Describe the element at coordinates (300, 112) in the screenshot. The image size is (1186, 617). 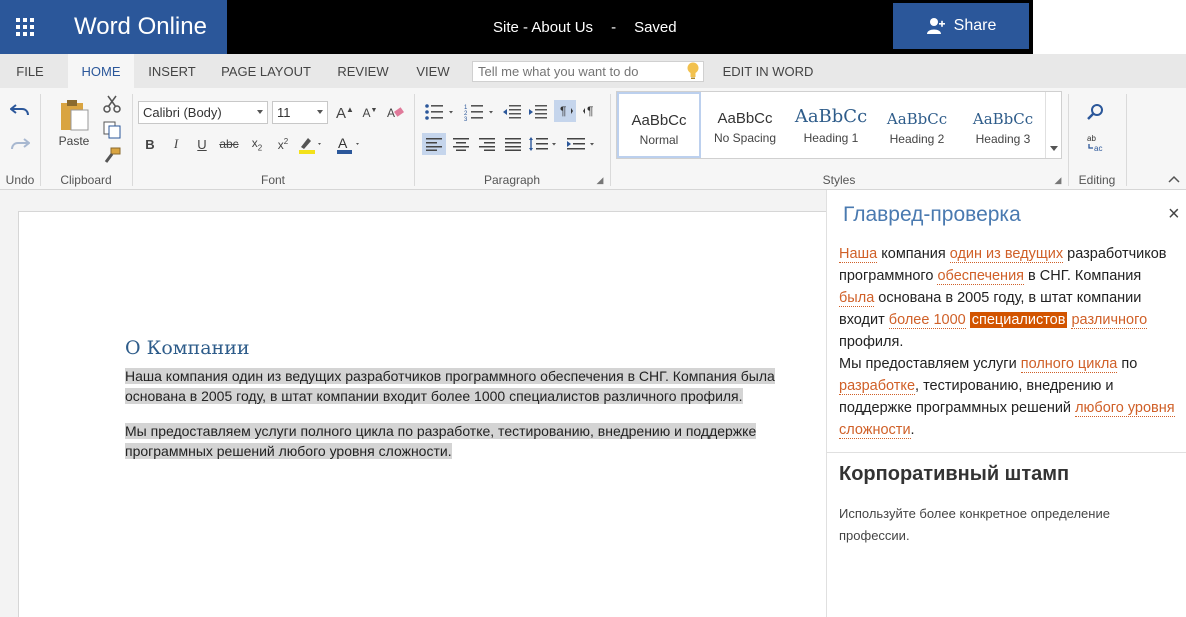
I see `font-size-select: 11` at that location.